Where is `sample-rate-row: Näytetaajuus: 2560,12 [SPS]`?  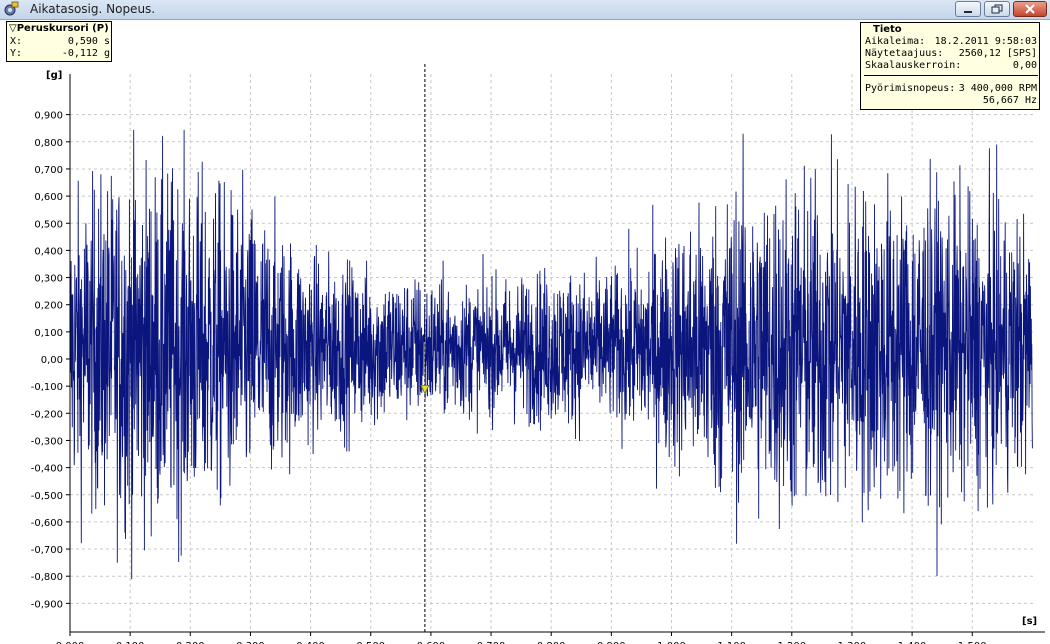 sample-rate-row: Näytetaajuus: 2560,12 [SPS] is located at coordinates (951, 54).